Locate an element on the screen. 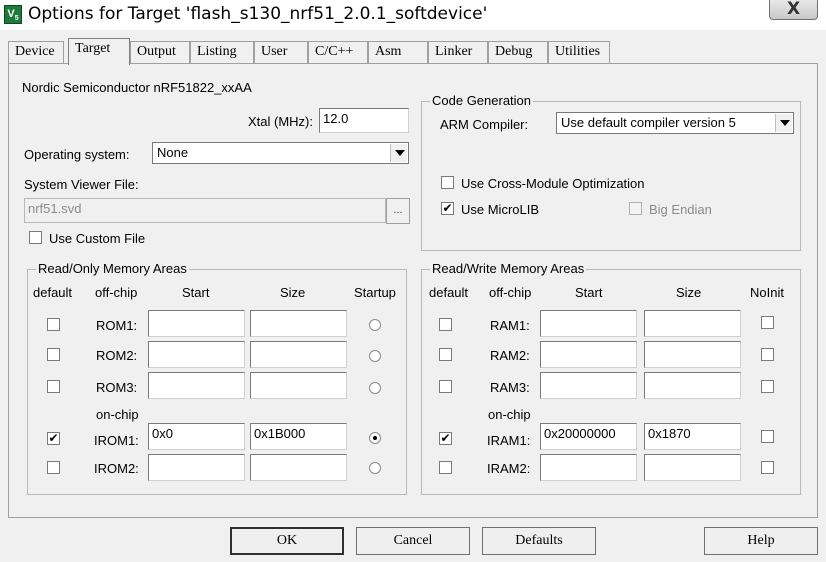 This screenshot has width=826, height=562. irom1-size-input: 0x1B000 is located at coordinates (298, 436).